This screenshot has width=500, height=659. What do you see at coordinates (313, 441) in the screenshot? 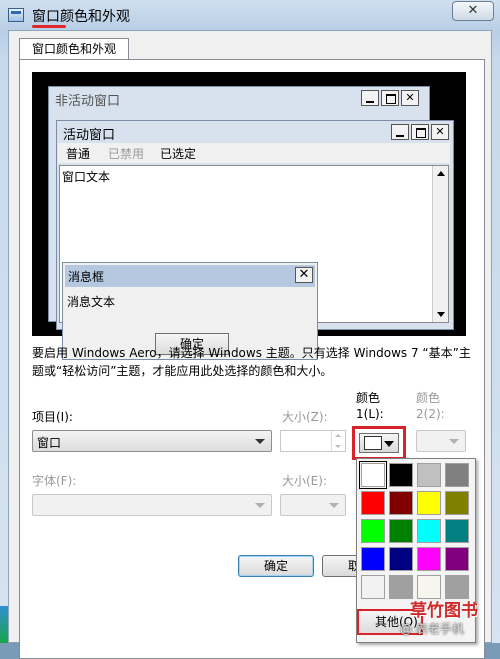
I see `size-spinner` at bounding box center [313, 441].